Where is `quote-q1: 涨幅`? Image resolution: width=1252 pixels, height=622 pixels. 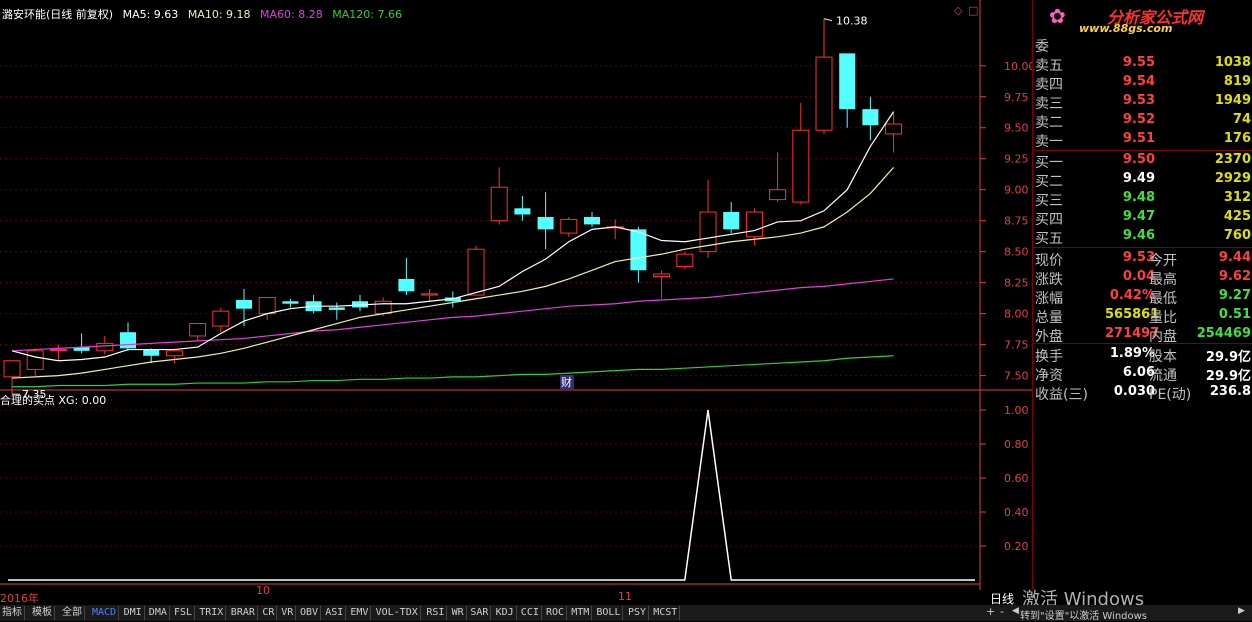
quote-q1: 涨幅 is located at coordinates (1049, 299).